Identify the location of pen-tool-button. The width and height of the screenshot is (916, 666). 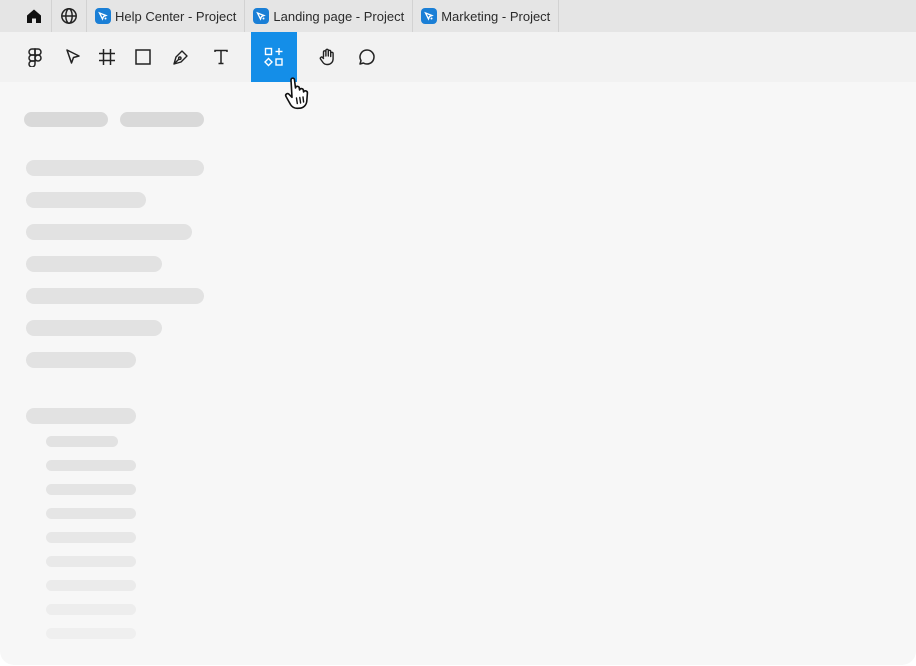
(181, 57).